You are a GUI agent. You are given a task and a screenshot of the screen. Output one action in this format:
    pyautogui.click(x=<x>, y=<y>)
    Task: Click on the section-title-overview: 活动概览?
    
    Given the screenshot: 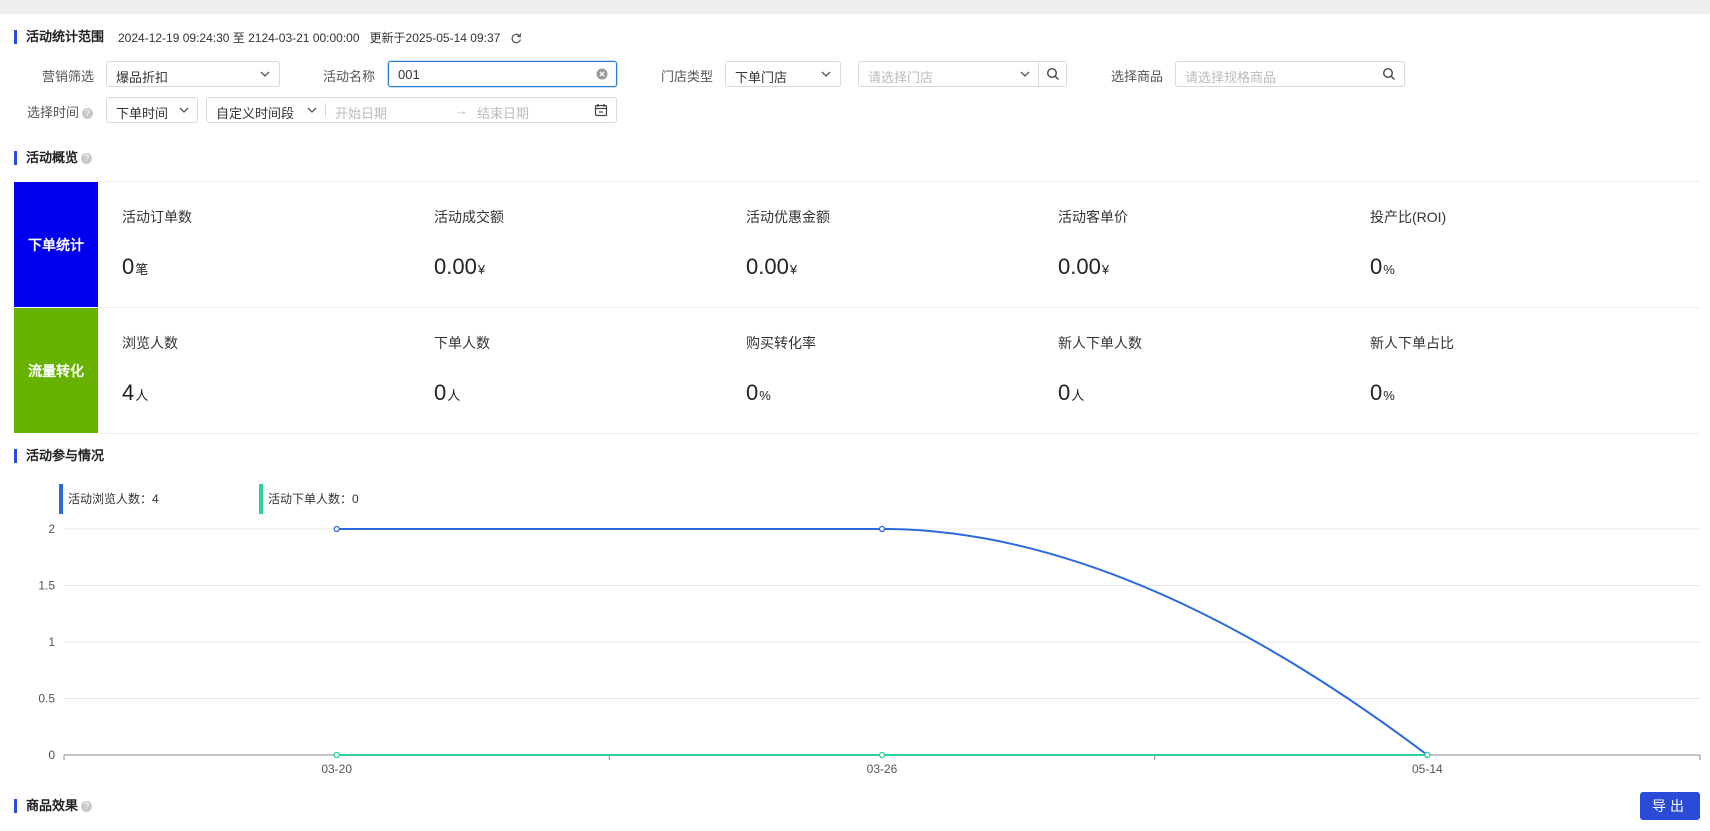 What is the action you would take?
    pyautogui.click(x=53, y=158)
    